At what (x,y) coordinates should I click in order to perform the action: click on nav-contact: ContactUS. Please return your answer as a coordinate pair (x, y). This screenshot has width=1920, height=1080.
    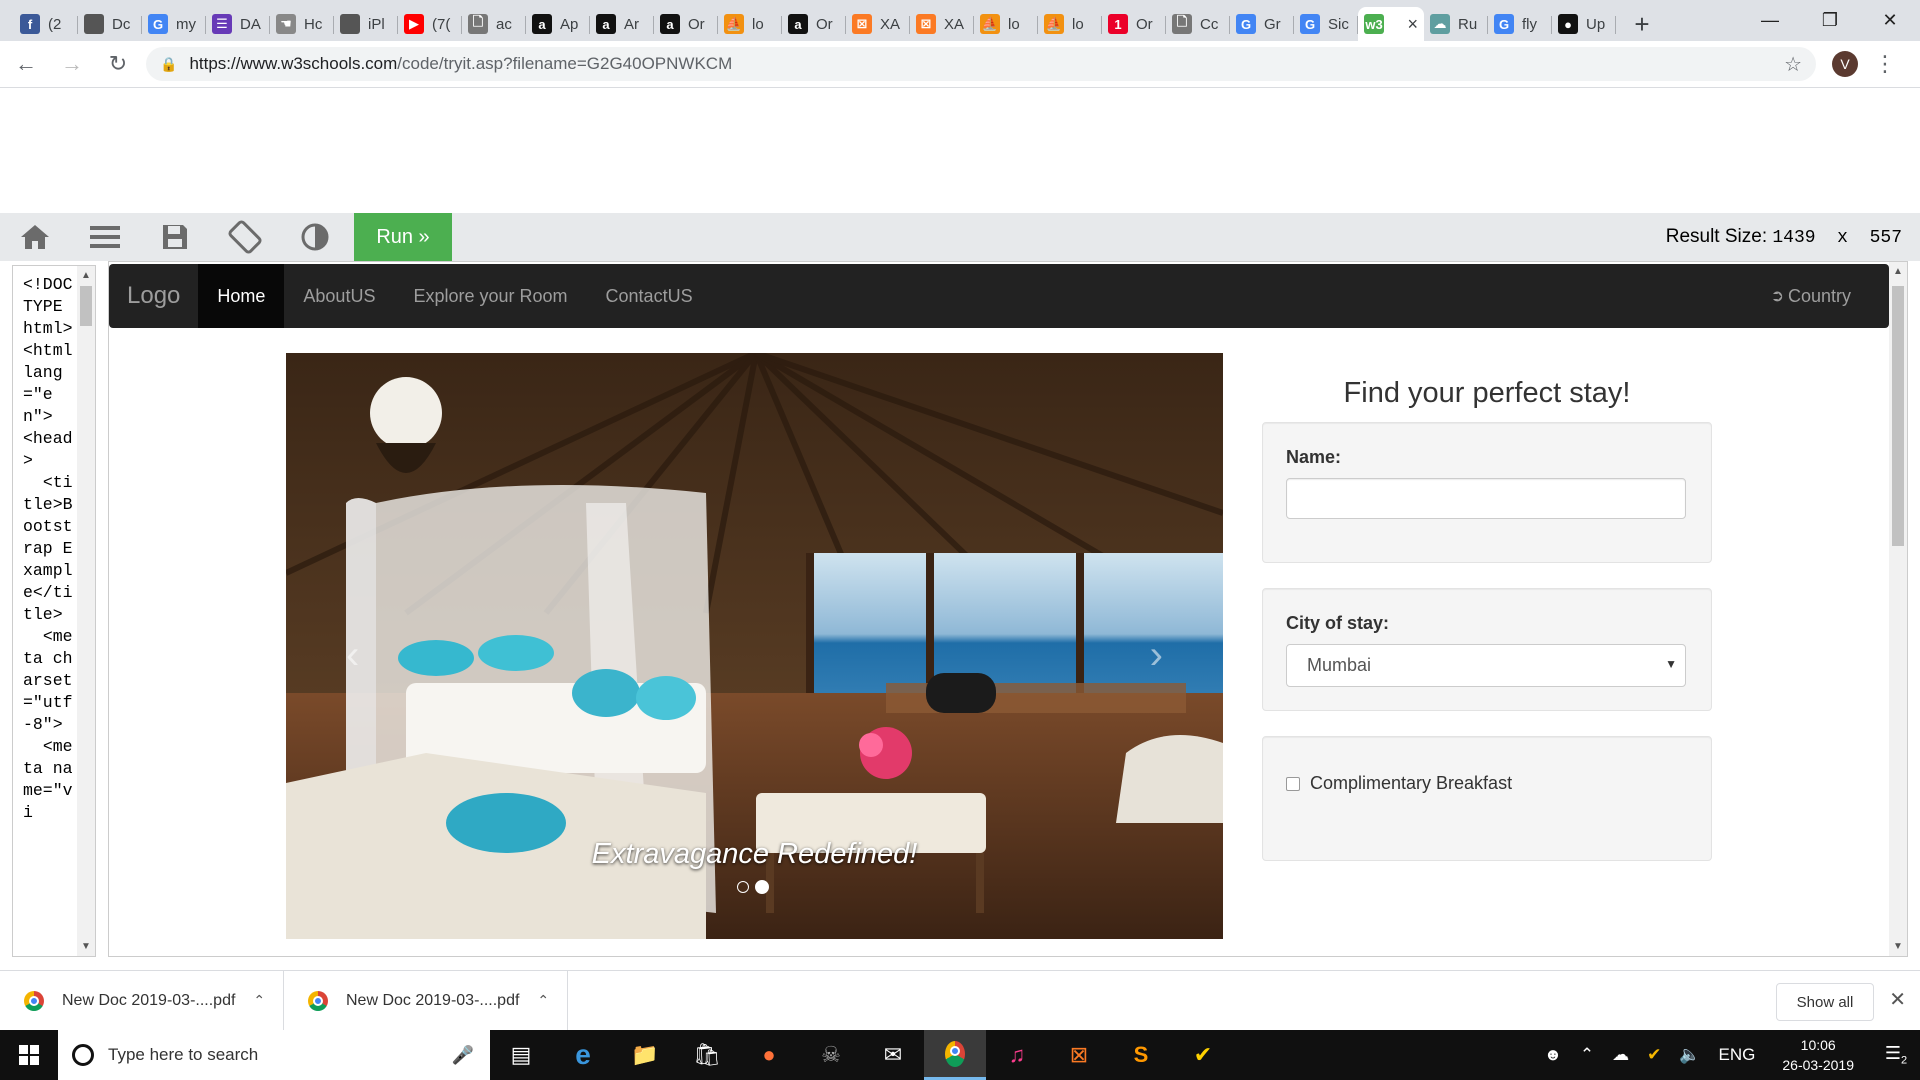
    Looking at the image, I should click on (649, 296).